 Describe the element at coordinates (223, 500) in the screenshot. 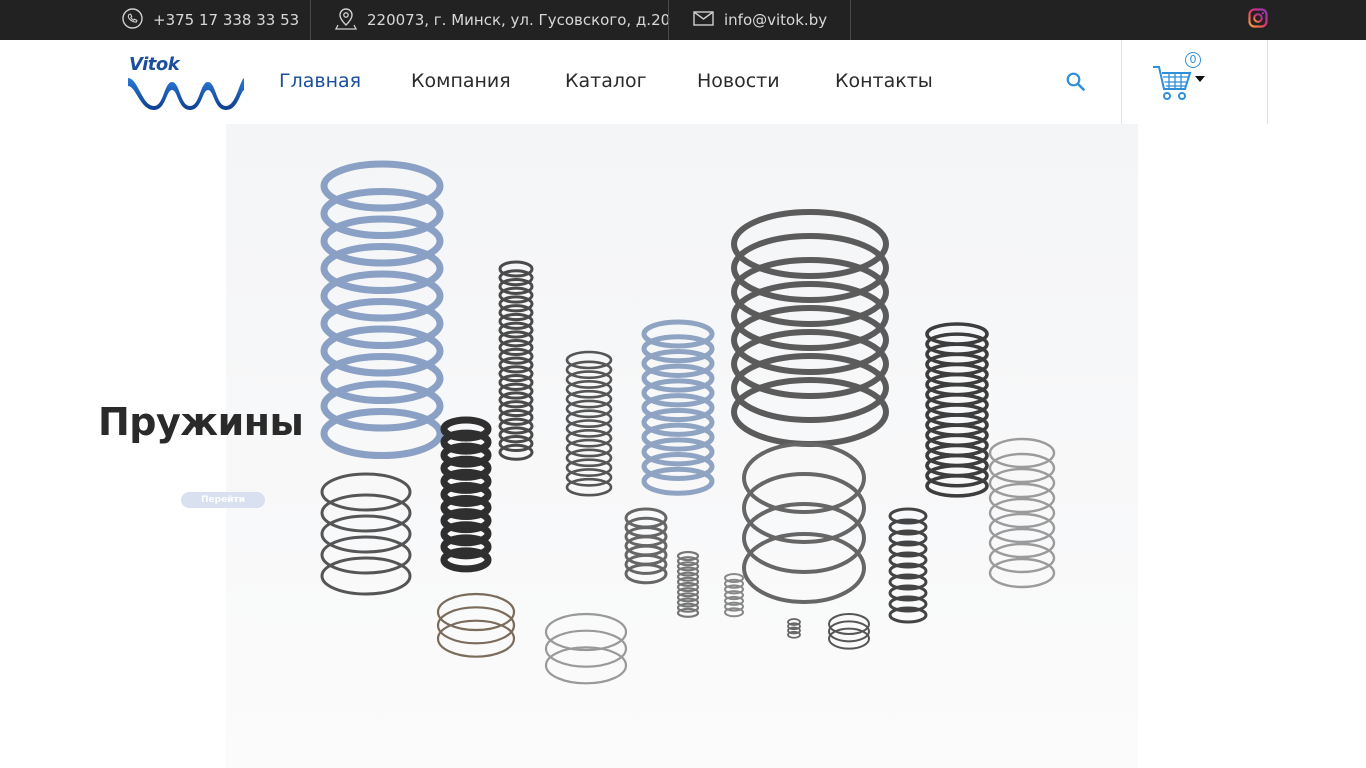

I see `hero-go-button: Перейти` at that location.